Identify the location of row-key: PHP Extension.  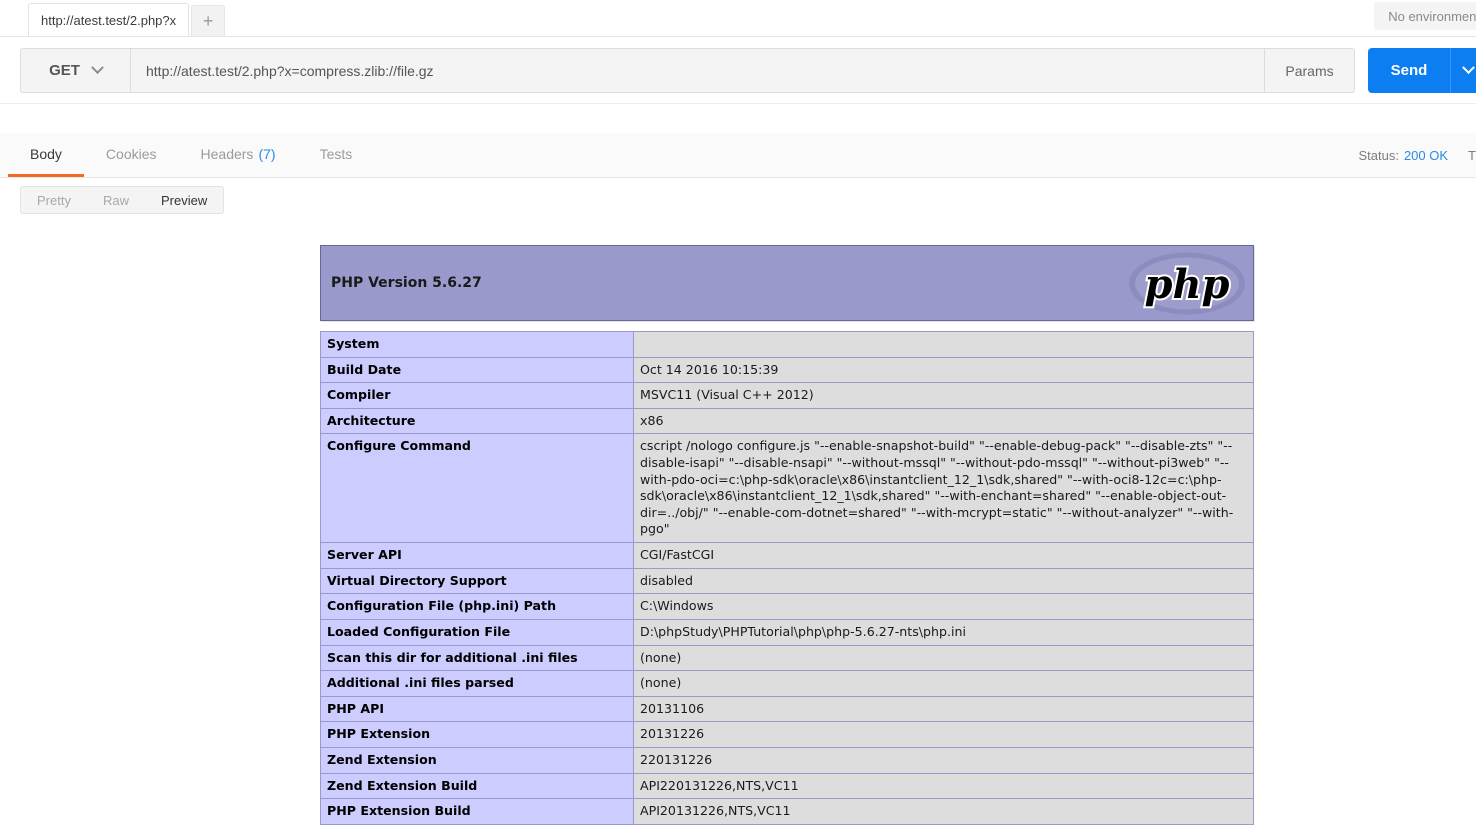
(477, 734).